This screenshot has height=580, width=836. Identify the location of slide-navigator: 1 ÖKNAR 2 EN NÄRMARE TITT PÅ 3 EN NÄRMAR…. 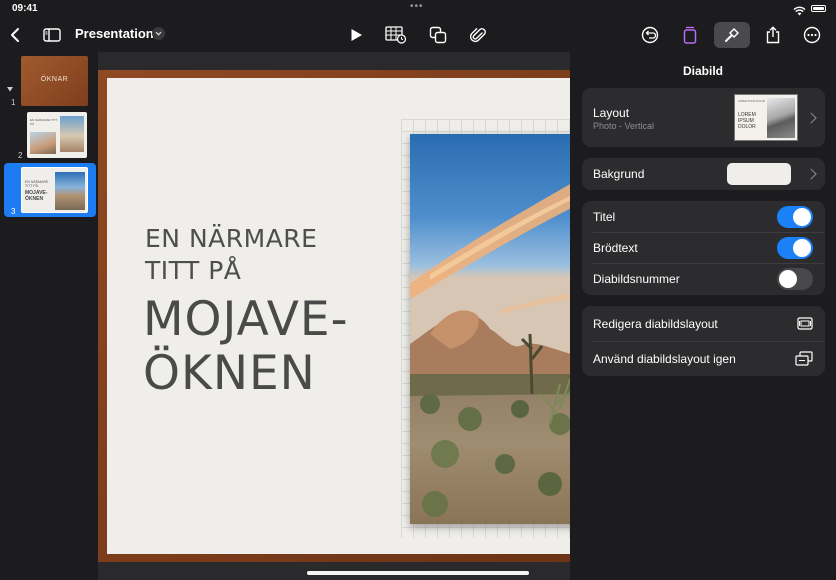
(49, 316).